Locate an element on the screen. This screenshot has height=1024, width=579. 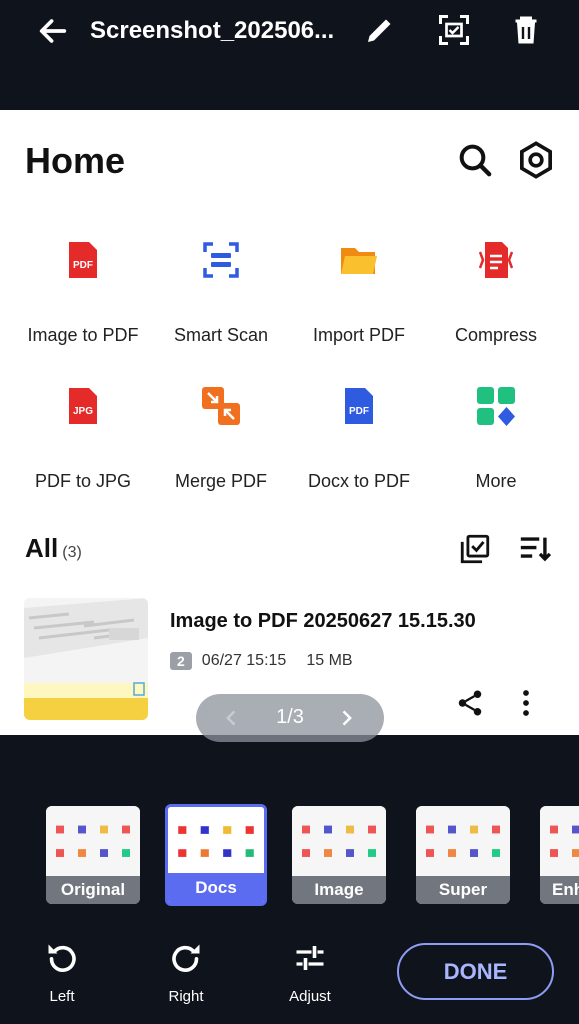
trash-icon is located at coordinates (526, 30).